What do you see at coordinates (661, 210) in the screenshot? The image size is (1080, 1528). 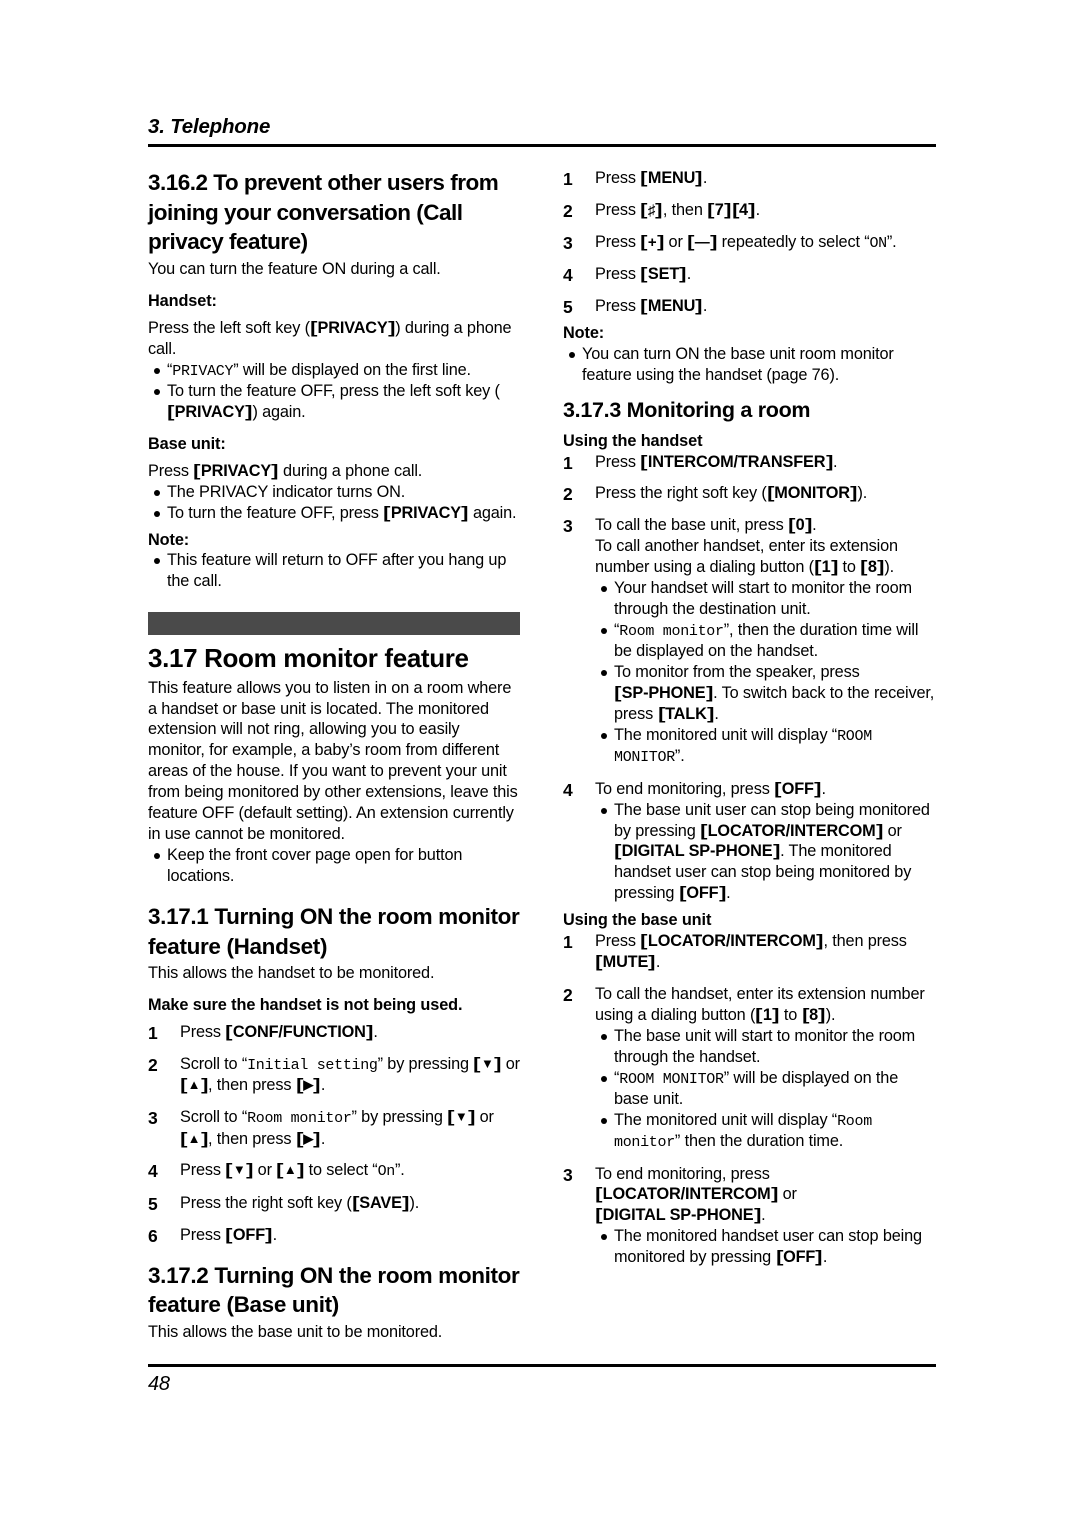 I see `step-2: 2 Press [♯], then [7][4].` at bounding box center [661, 210].